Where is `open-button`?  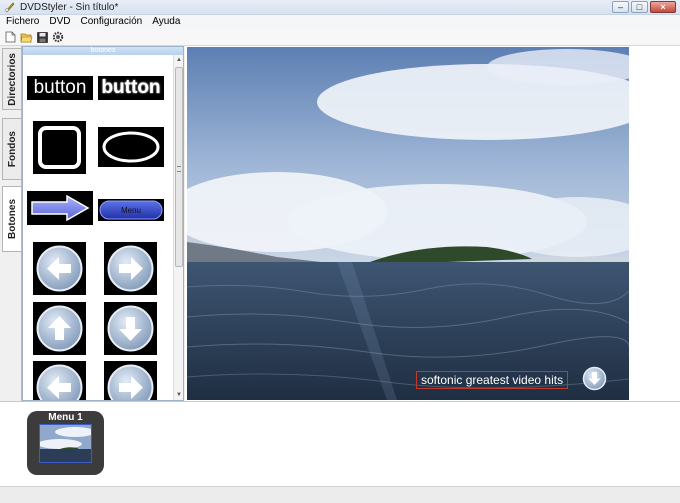 open-button is located at coordinates (26, 37).